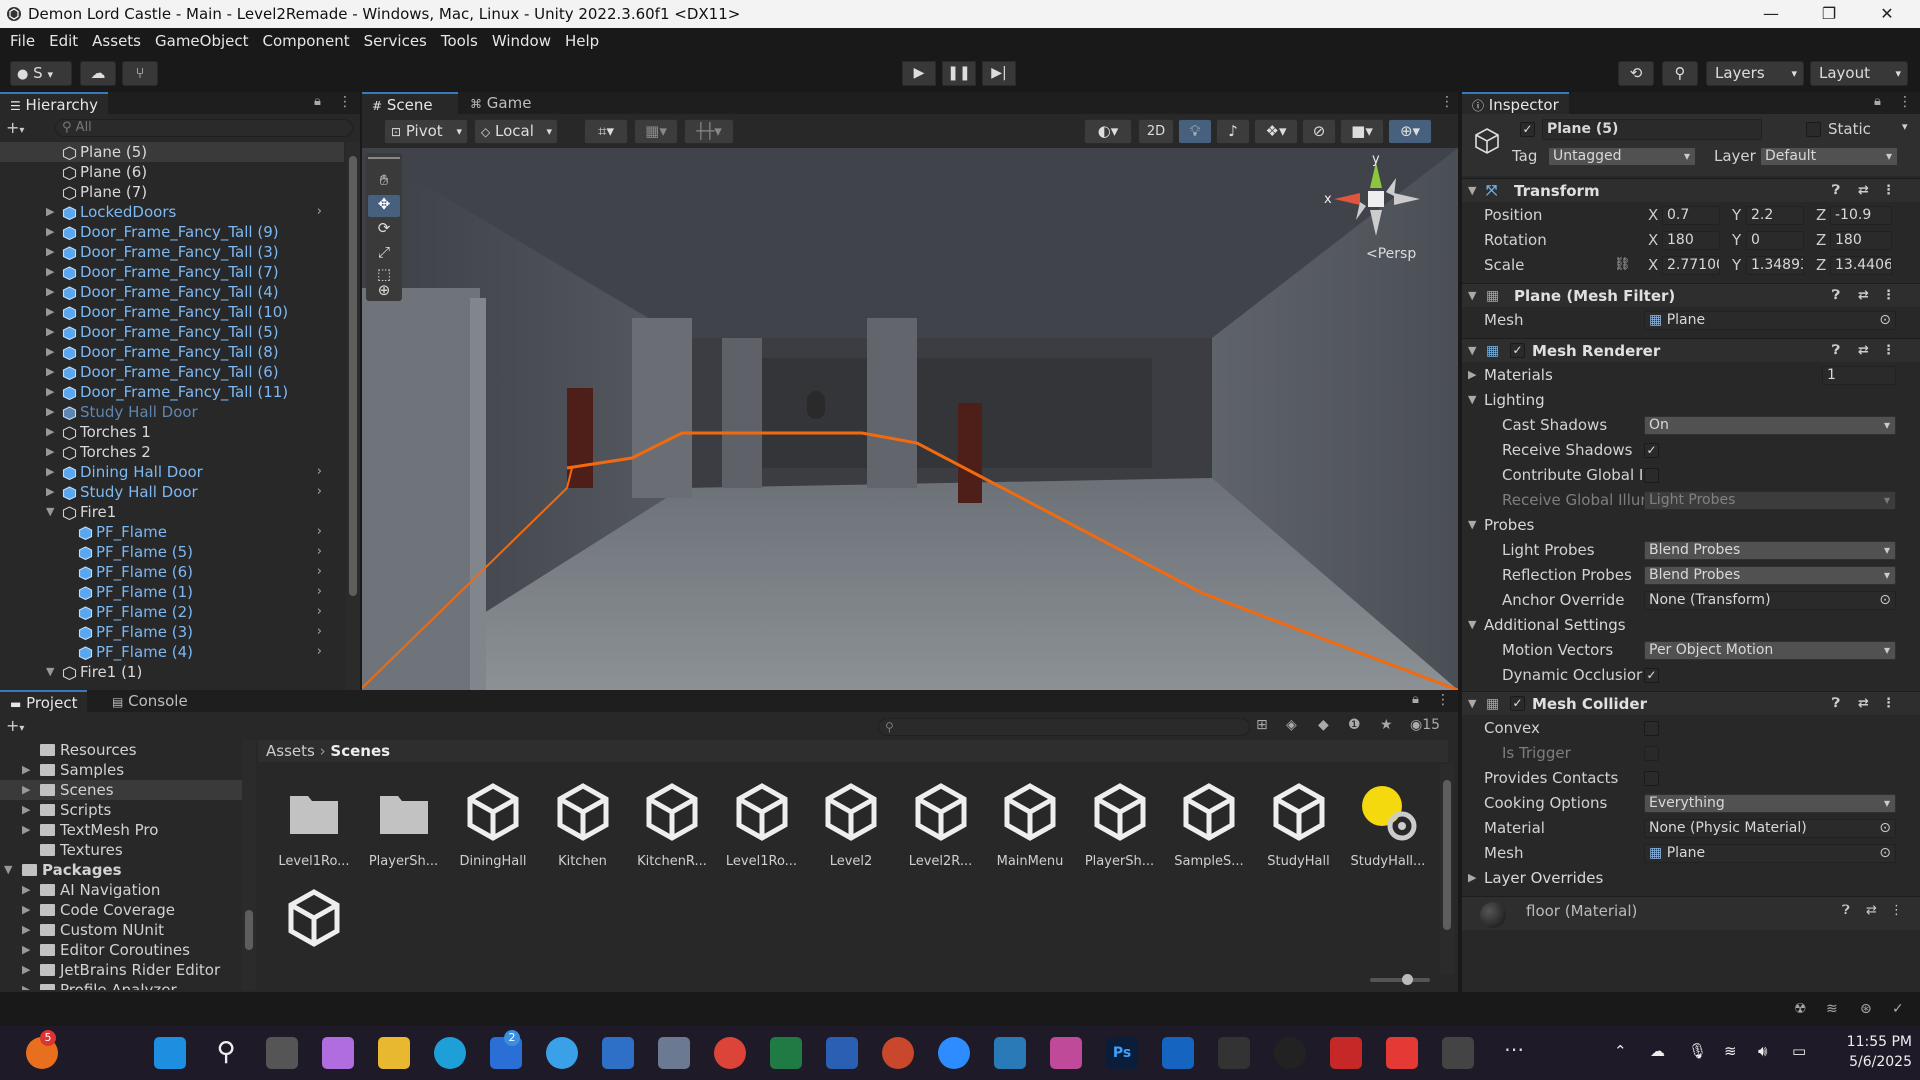 Image resolution: width=1920 pixels, height=1080 pixels. Describe the element at coordinates (1770, 550) in the screenshot. I see `light-probes-dropdown: Blend Probes` at that location.